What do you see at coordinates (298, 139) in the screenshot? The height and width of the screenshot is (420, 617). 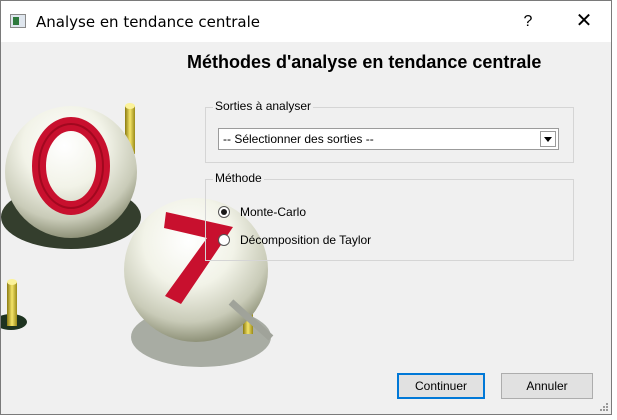 I see `outputs-combobox-value: -- Sélectionner des sorties --` at bounding box center [298, 139].